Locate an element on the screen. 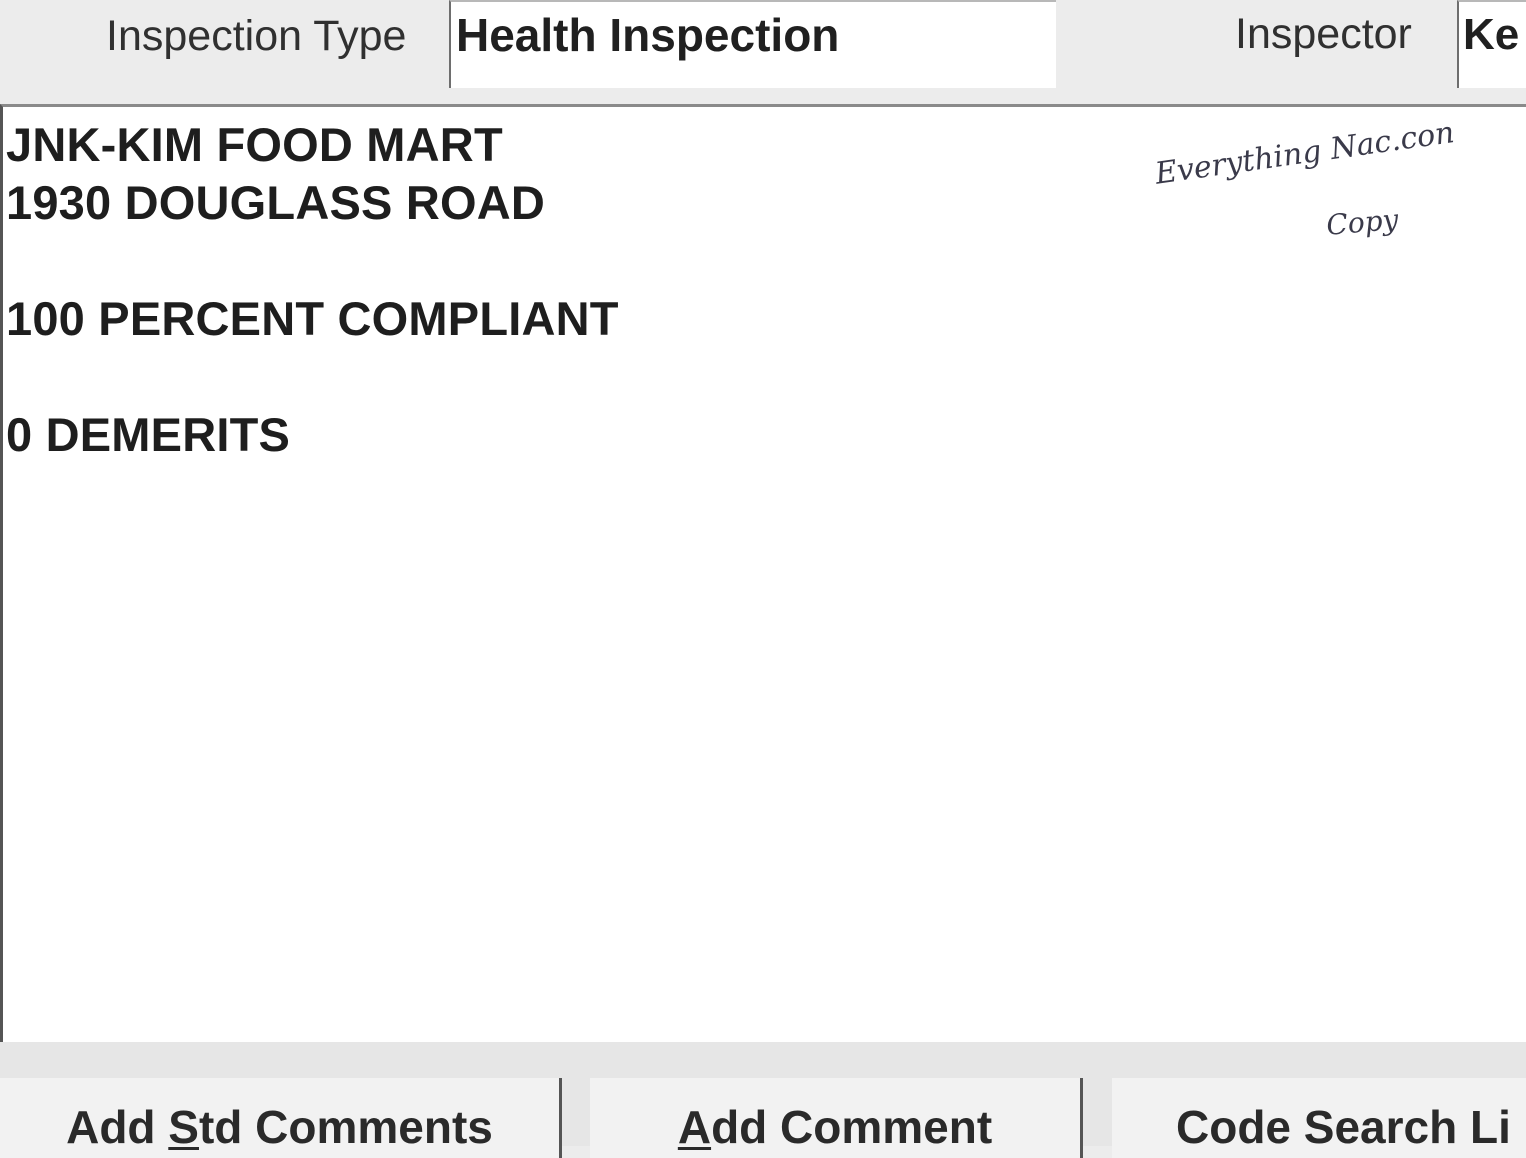 The image size is (1526, 1158). inspection-type-label: Inspection Type is located at coordinates (256, 36).